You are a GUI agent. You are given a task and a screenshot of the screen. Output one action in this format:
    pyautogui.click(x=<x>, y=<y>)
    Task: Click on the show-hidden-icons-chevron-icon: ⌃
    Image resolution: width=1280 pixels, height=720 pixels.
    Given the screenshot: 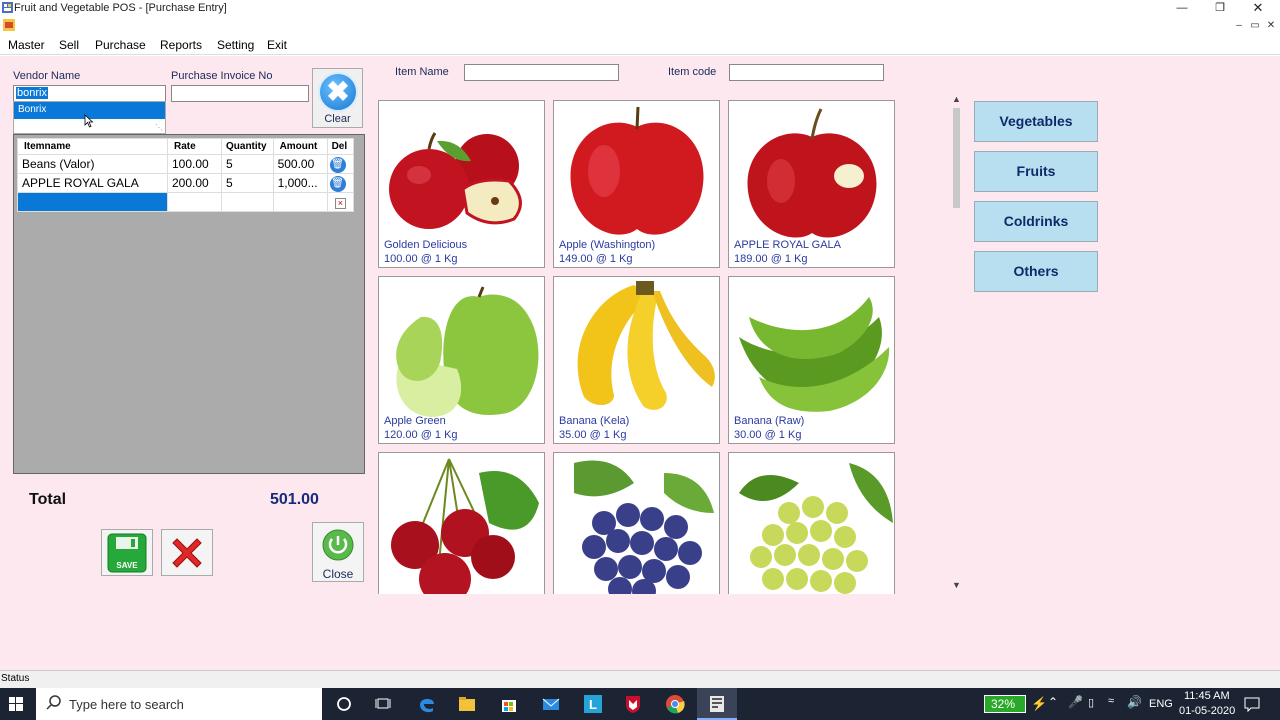 What is the action you would take?
    pyautogui.click(x=1053, y=702)
    